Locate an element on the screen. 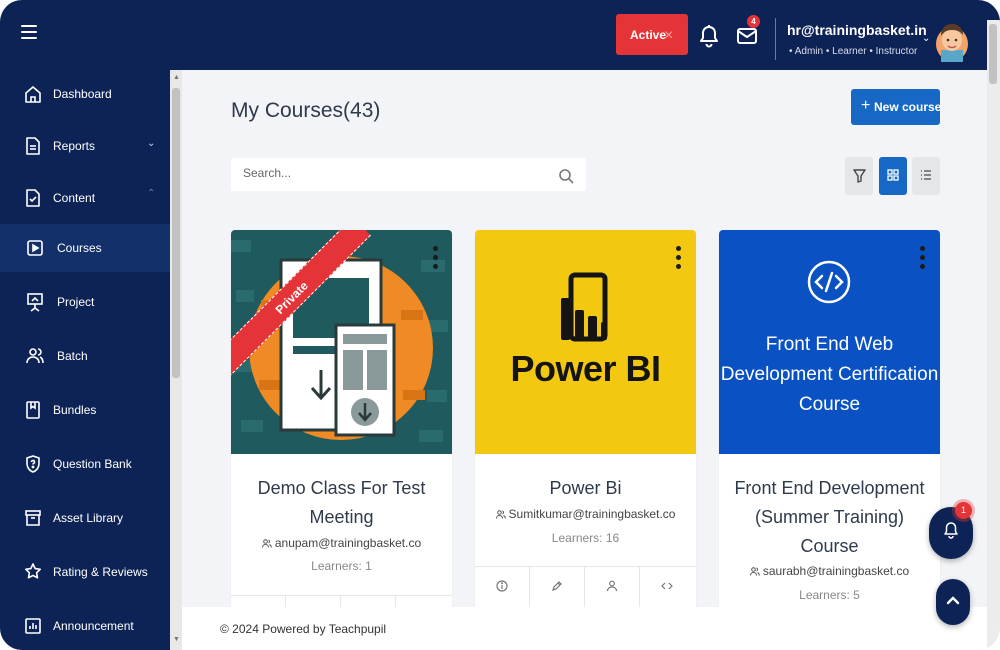 This screenshot has width=1000, height=650. course-title: Demo Class For Test Meeting is located at coordinates (341, 503).